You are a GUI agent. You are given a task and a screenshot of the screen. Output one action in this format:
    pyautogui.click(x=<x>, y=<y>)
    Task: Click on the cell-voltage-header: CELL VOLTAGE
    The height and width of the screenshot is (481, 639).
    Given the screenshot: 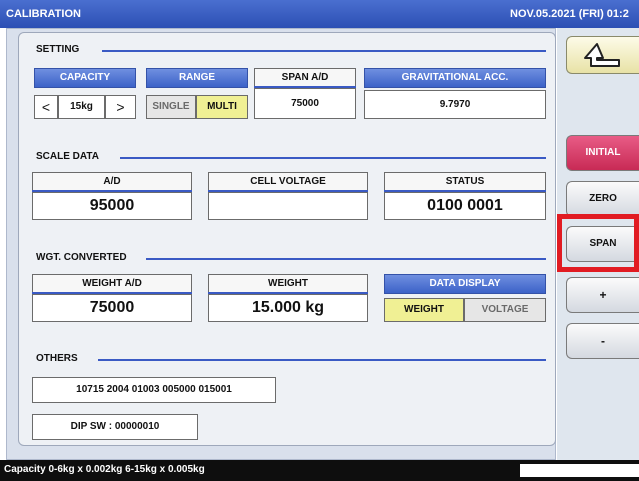 What is the action you would take?
    pyautogui.click(x=288, y=181)
    